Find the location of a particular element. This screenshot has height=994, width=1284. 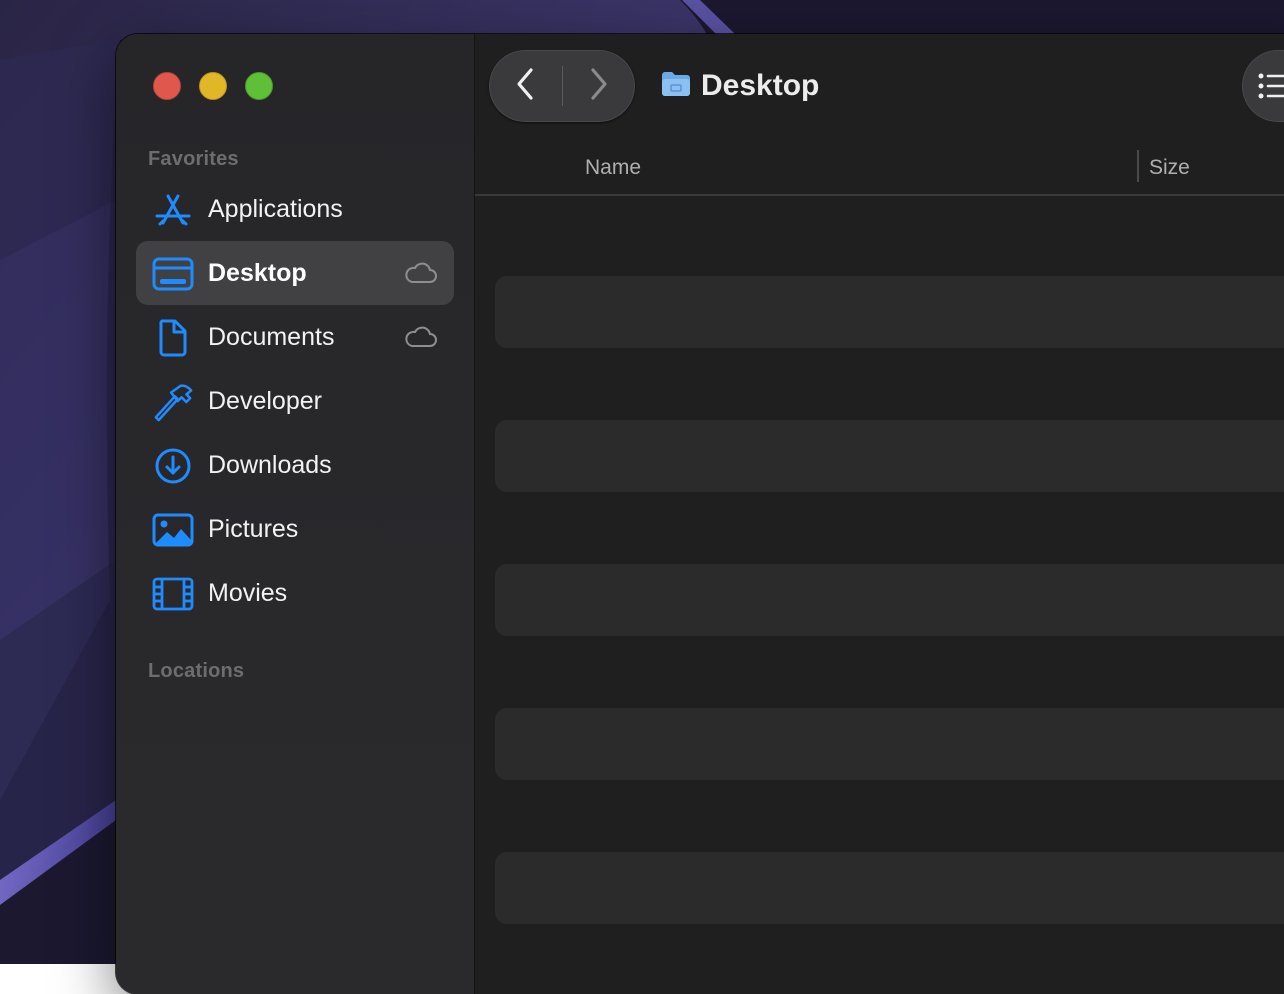

sidebar-item-applications: Applications is located at coordinates (295, 209).